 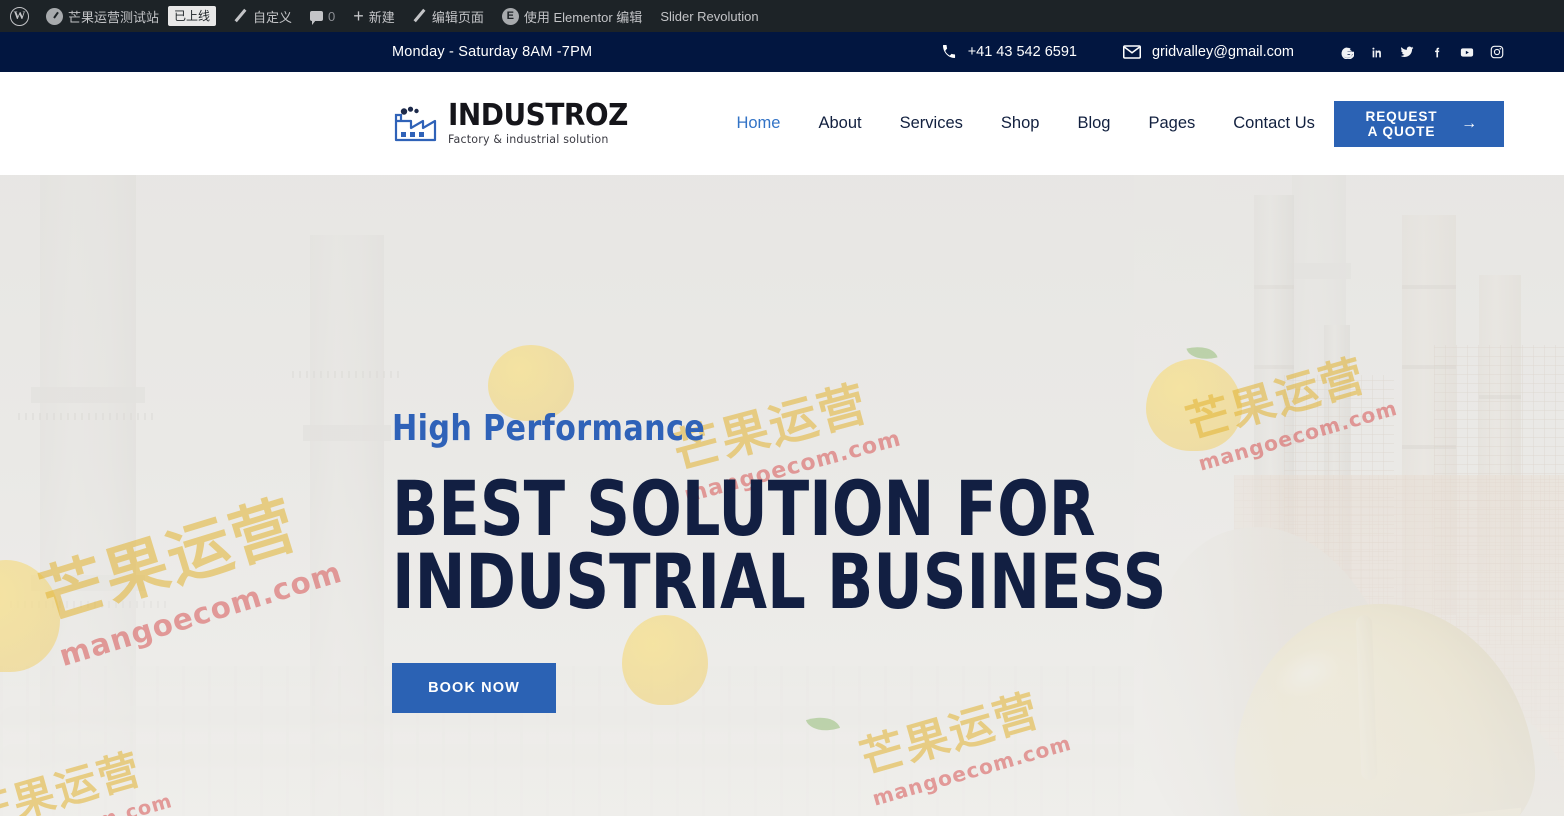 What do you see at coordinates (510, 16) in the screenshot?
I see `elementor-icon: E` at bounding box center [510, 16].